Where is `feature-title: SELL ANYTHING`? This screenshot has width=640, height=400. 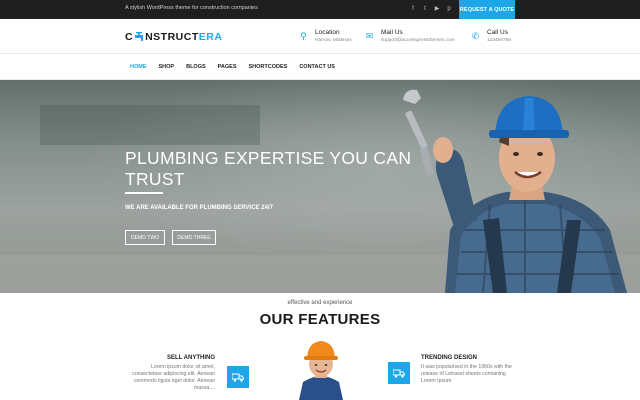
feature-title: SELL ANYTHING is located at coordinates (190, 358).